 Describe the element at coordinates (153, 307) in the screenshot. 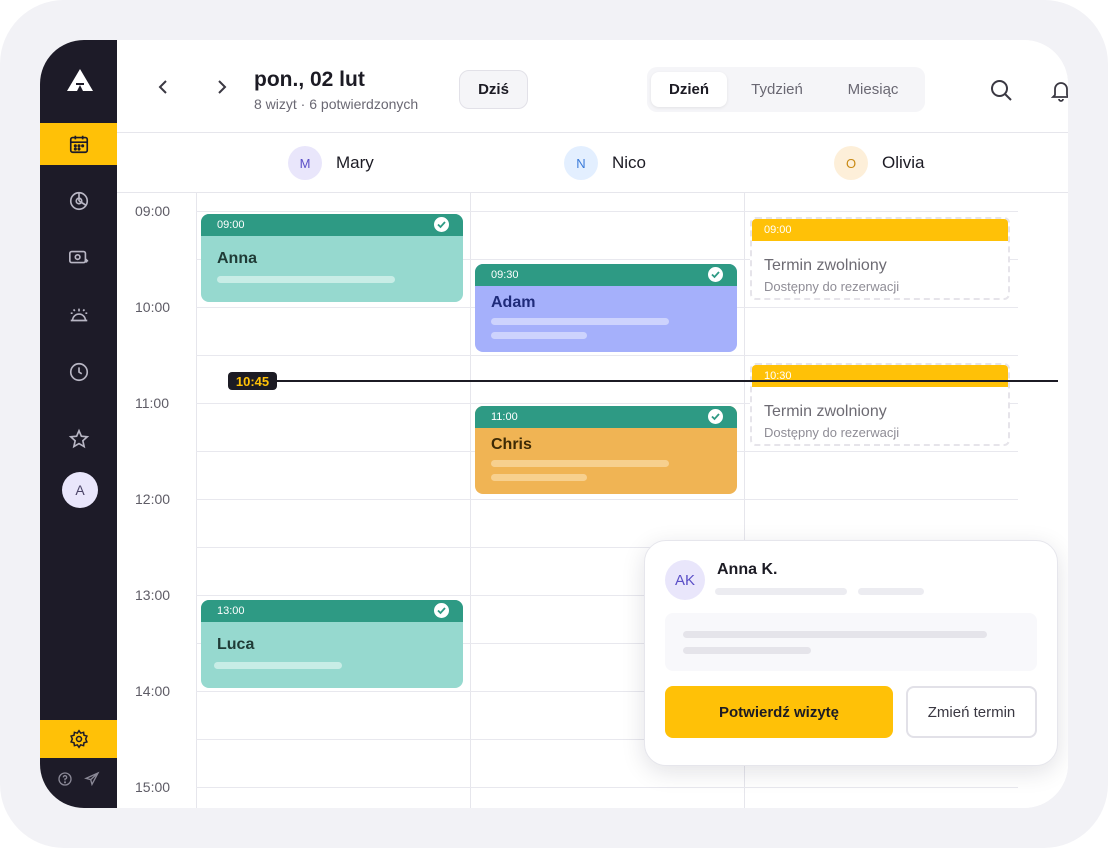

I see `time-label: 10:00` at that location.